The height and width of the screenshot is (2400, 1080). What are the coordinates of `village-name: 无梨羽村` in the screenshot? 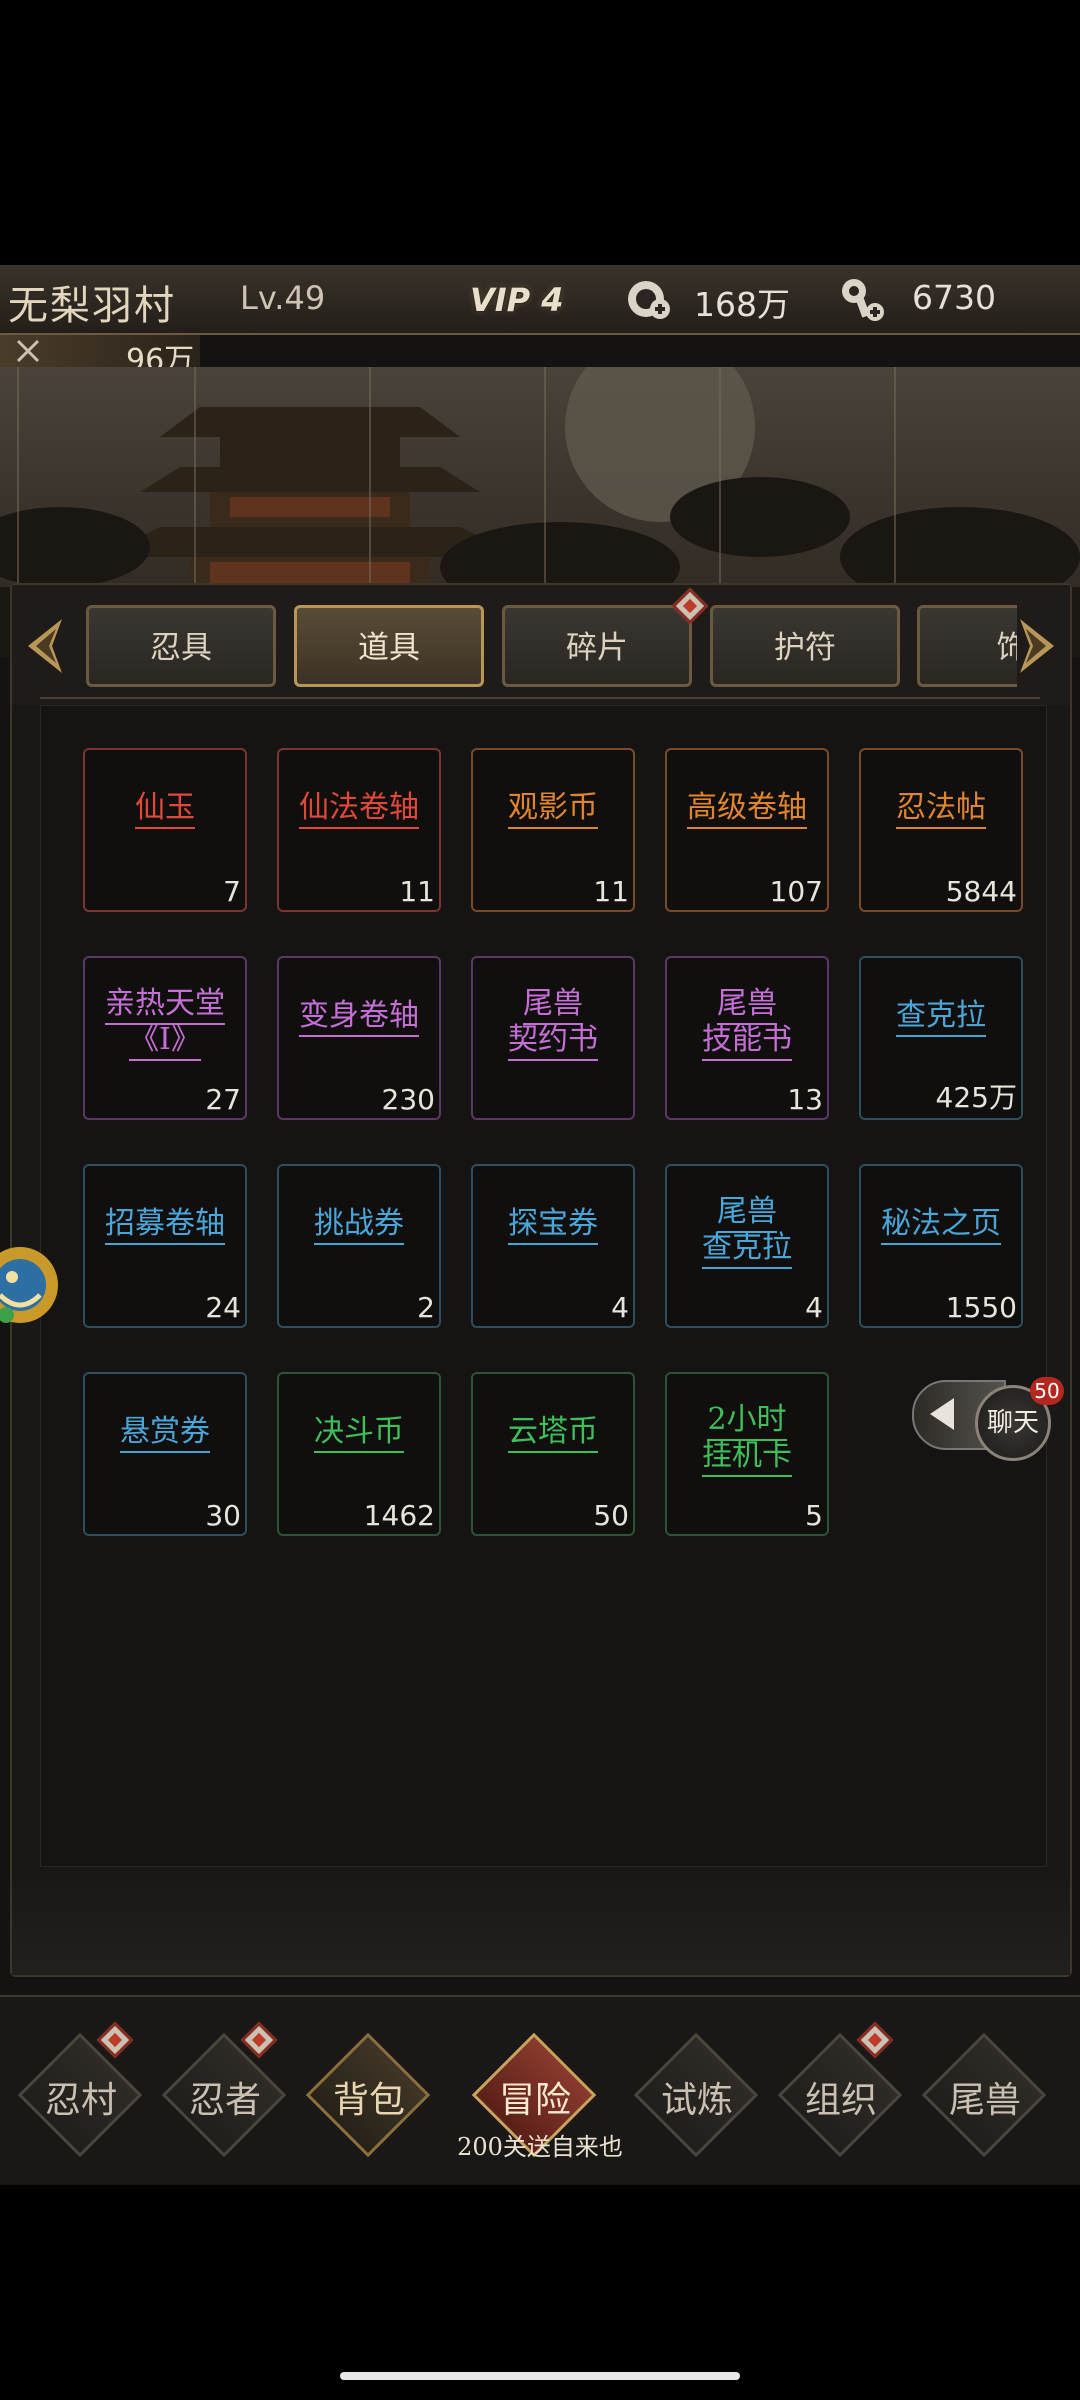 It's located at (92, 306).